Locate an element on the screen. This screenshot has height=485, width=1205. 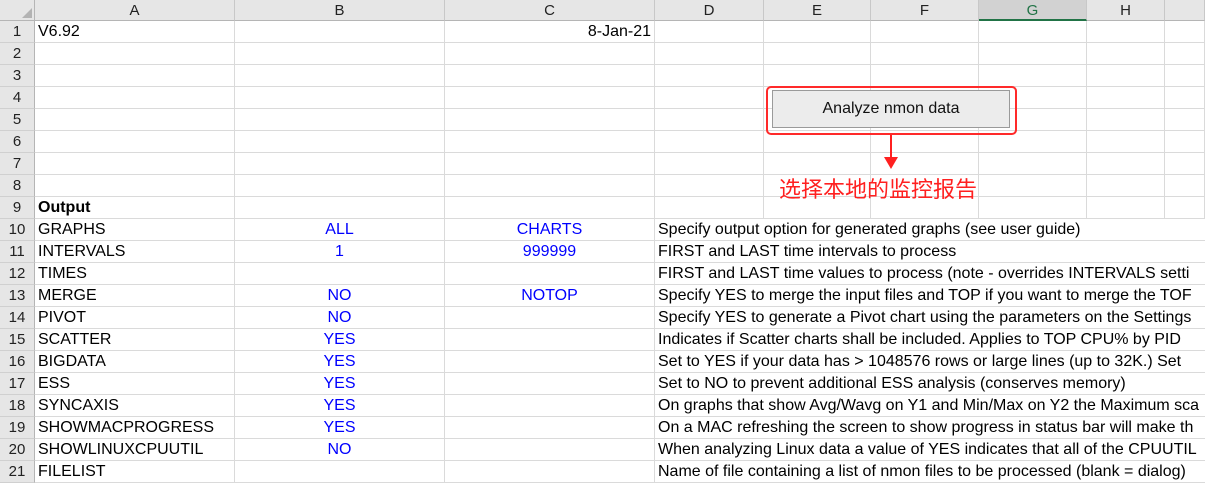
row-header: 20 is located at coordinates (17, 450).